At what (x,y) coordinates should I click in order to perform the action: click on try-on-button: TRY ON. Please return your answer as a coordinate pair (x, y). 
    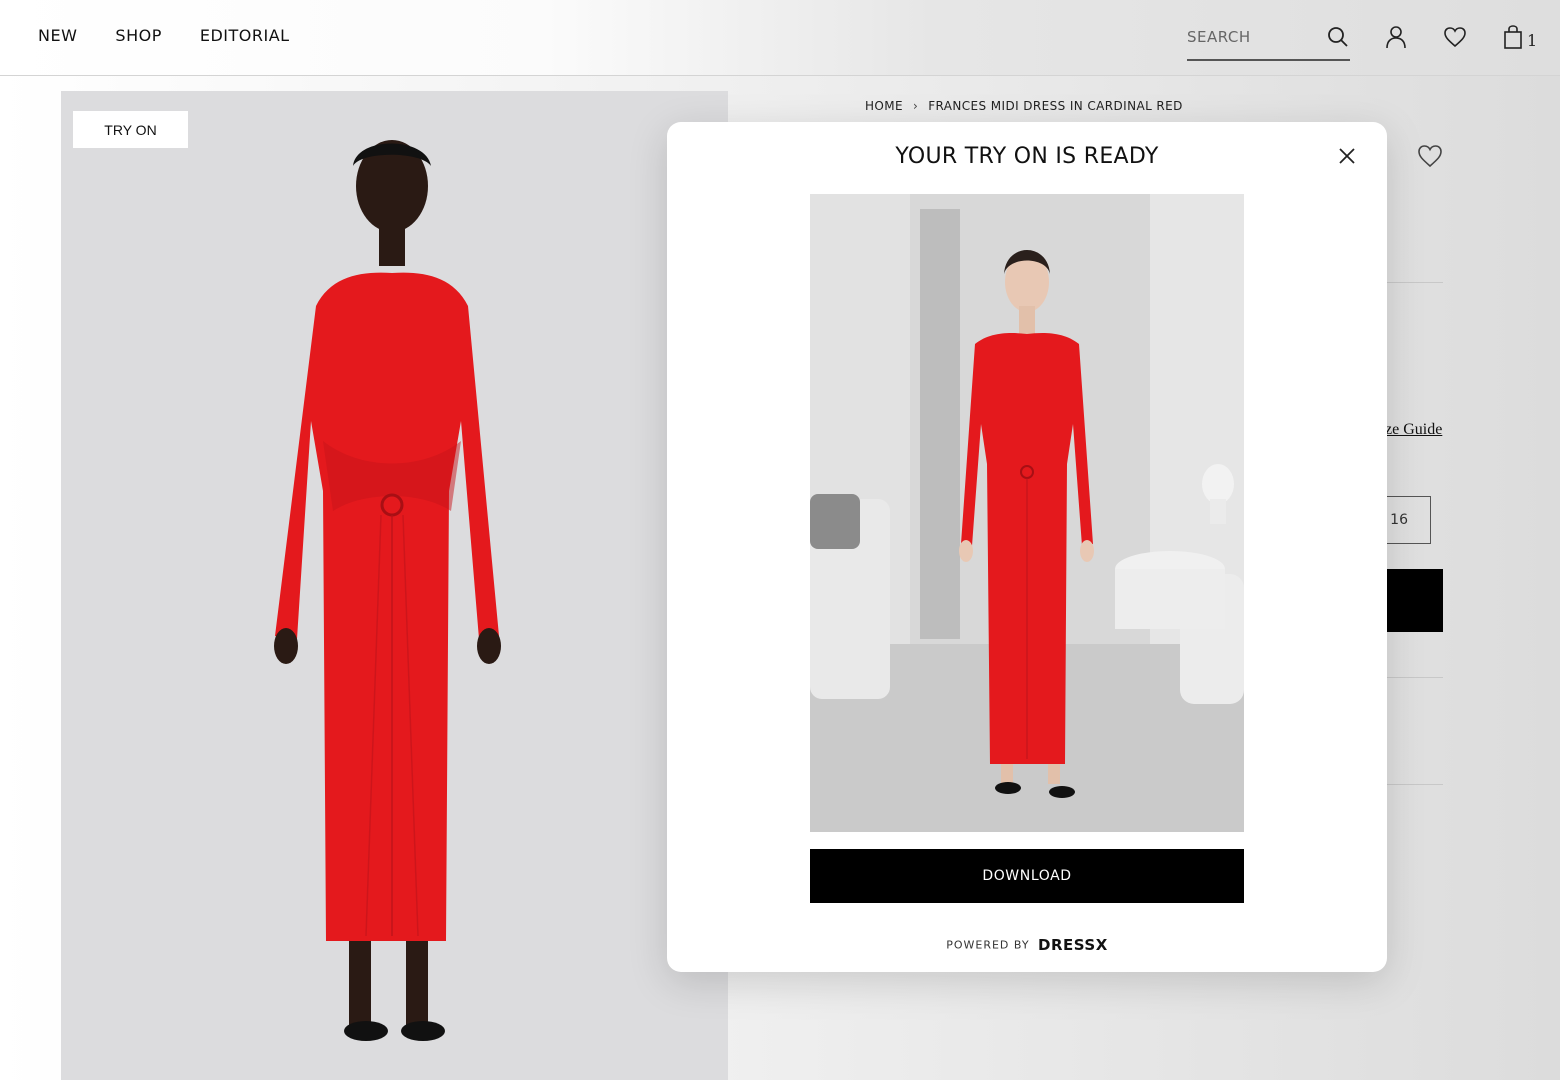
    Looking at the image, I should click on (130, 129).